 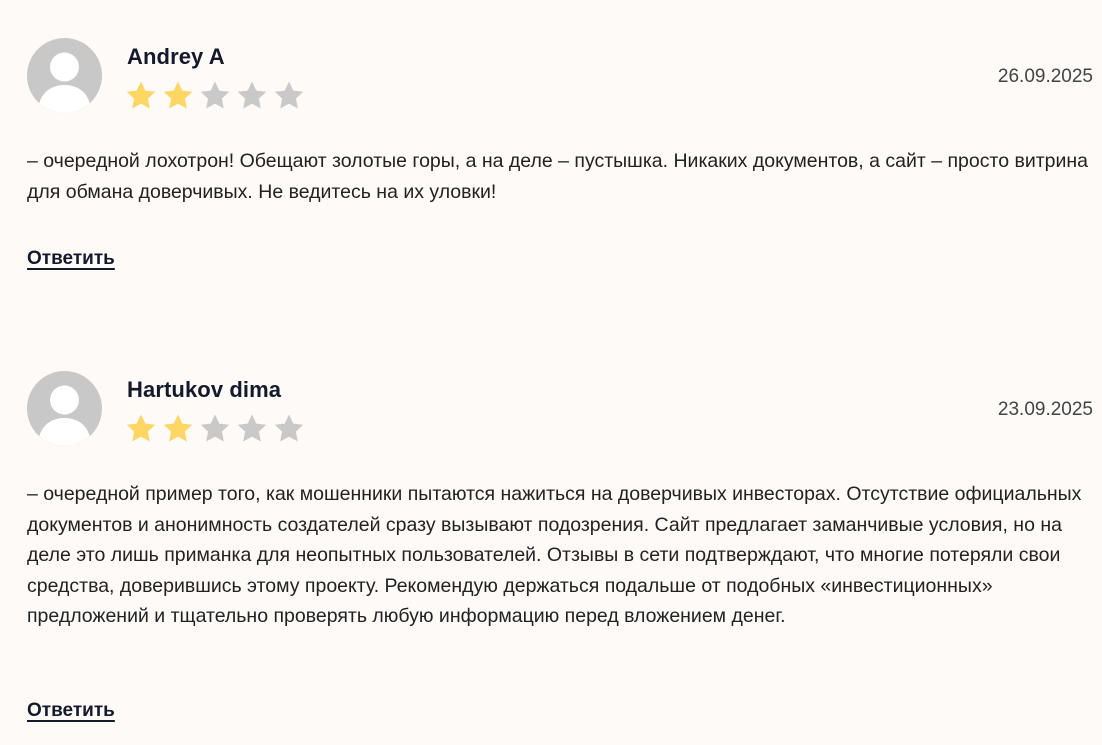 What do you see at coordinates (204, 389) in the screenshot?
I see `review-author: Hartukov dima` at bounding box center [204, 389].